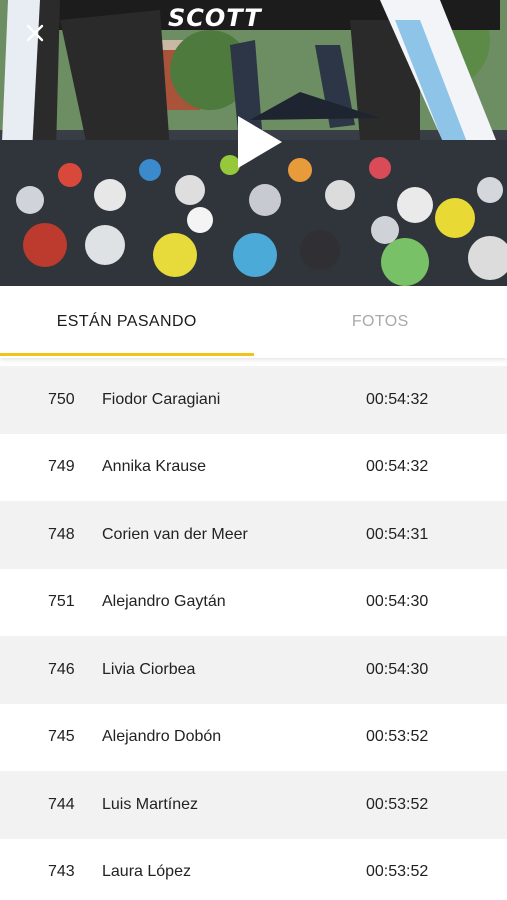 The width and height of the screenshot is (507, 900). I want to click on play-button, so click(258, 142).